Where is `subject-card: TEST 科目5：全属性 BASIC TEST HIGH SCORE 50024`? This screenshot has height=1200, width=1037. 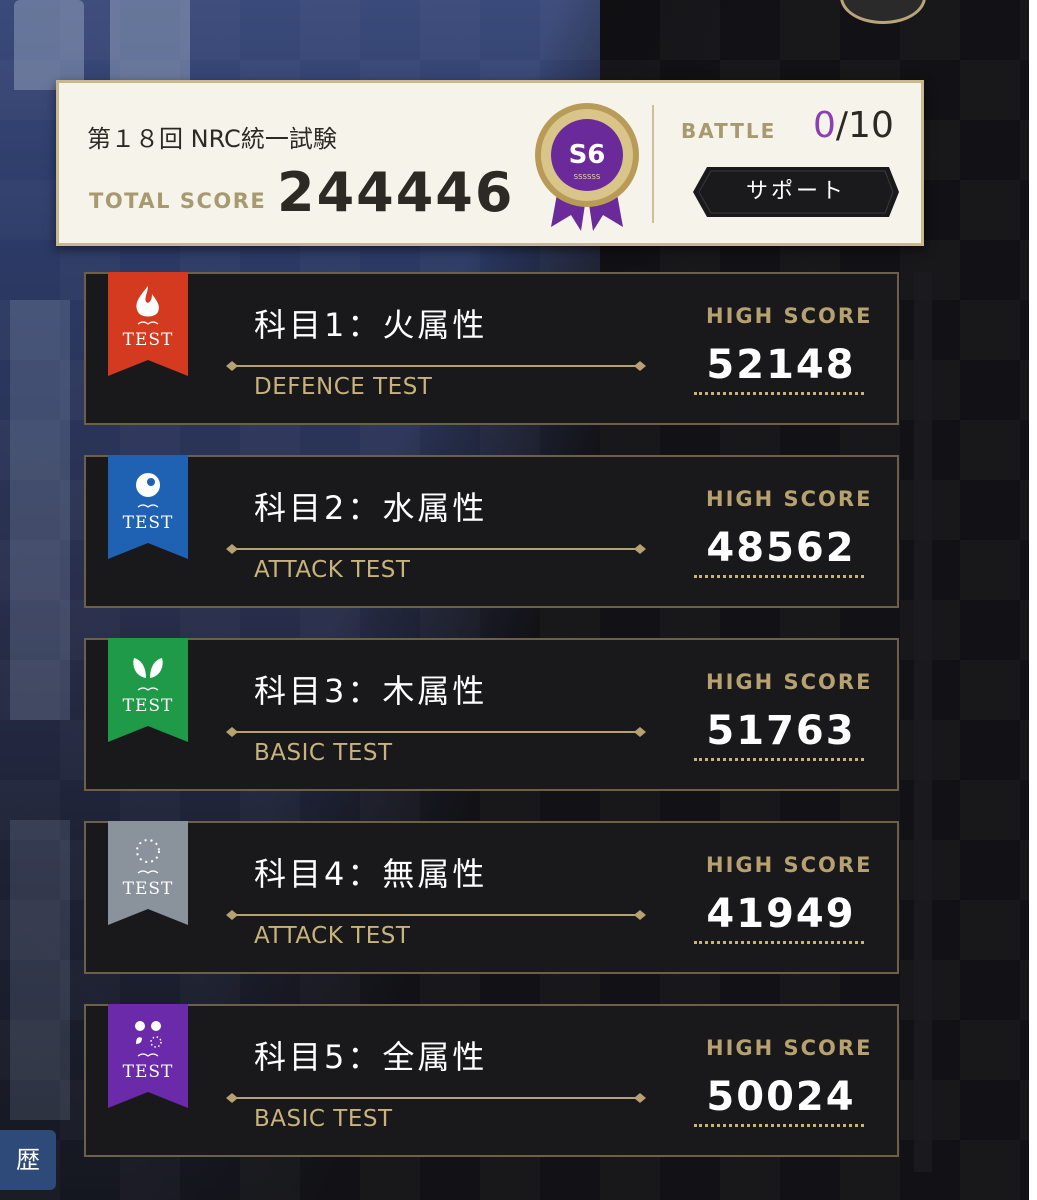 subject-card: TEST 科目5：全属性 BASIC TEST HIGH SCORE 50024 is located at coordinates (491, 1080).